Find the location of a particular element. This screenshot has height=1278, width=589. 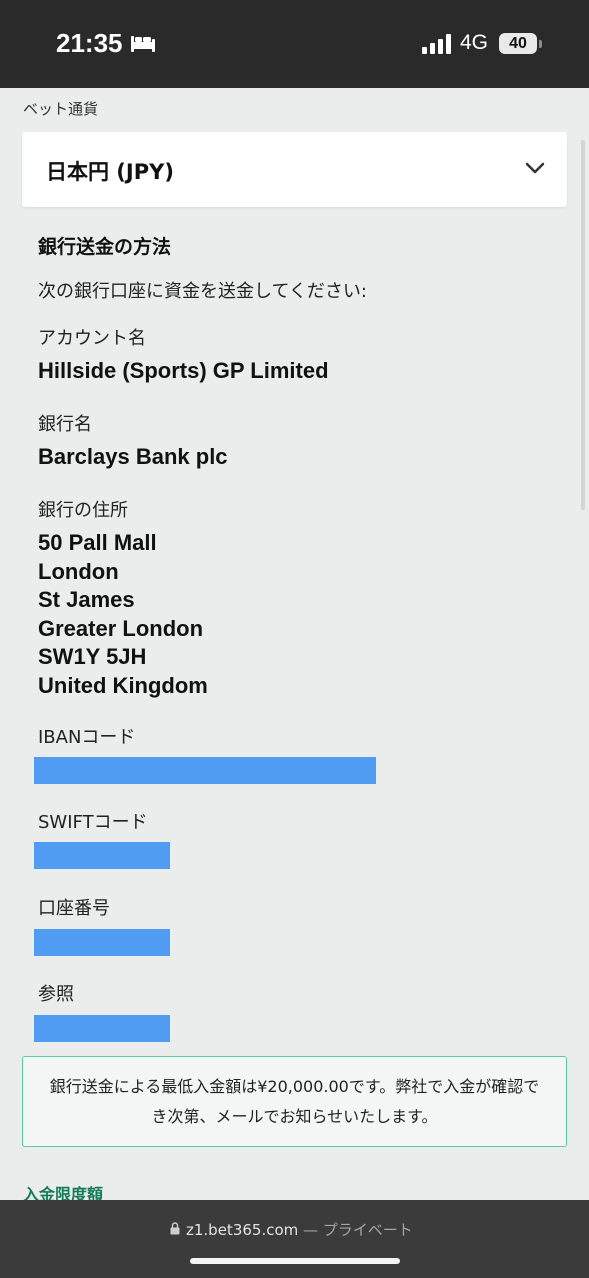

currency-selected-value: 日本円 (JPY) is located at coordinates (110, 172).